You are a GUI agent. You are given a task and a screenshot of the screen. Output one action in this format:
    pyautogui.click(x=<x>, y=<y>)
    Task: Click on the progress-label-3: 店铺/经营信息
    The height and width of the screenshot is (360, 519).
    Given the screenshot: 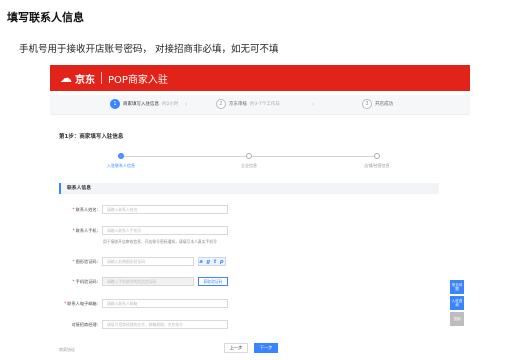 What is the action you would take?
    pyautogui.click(x=377, y=165)
    